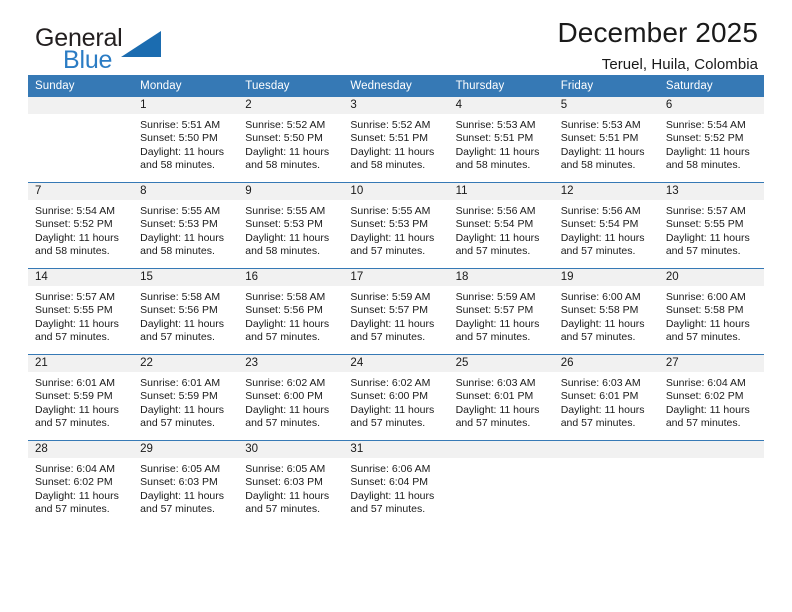  Describe the element at coordinates (180, 125) in the screenshot. I see `sunrise-text: Sunrise: 5:51 AM` at that location.